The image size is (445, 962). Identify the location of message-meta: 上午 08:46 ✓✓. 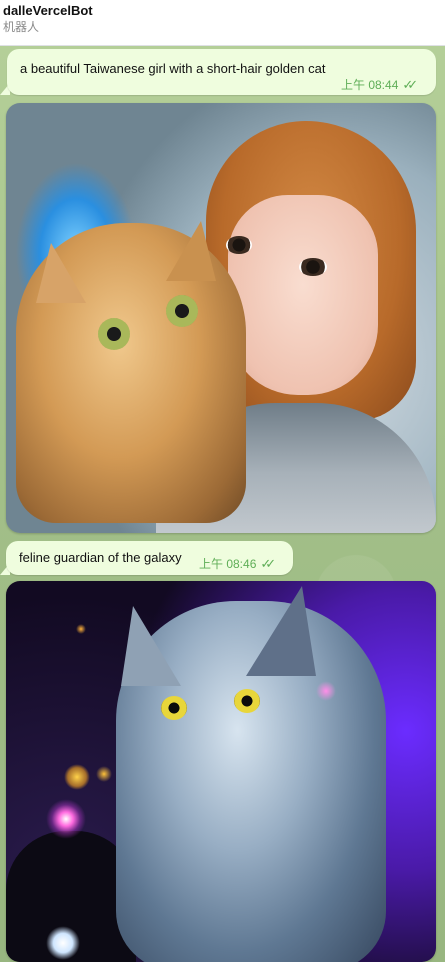
(237, 563).